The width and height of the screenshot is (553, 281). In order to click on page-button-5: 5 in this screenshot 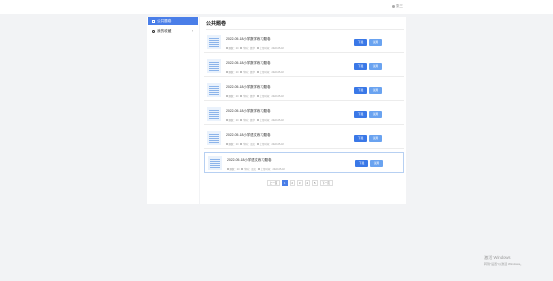, I will do `click(315, 183)`.